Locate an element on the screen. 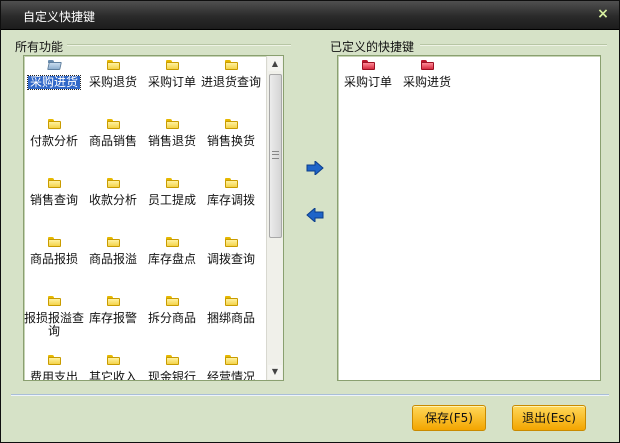  function-item: 进退货查询 is located at coordinates (231, 85).